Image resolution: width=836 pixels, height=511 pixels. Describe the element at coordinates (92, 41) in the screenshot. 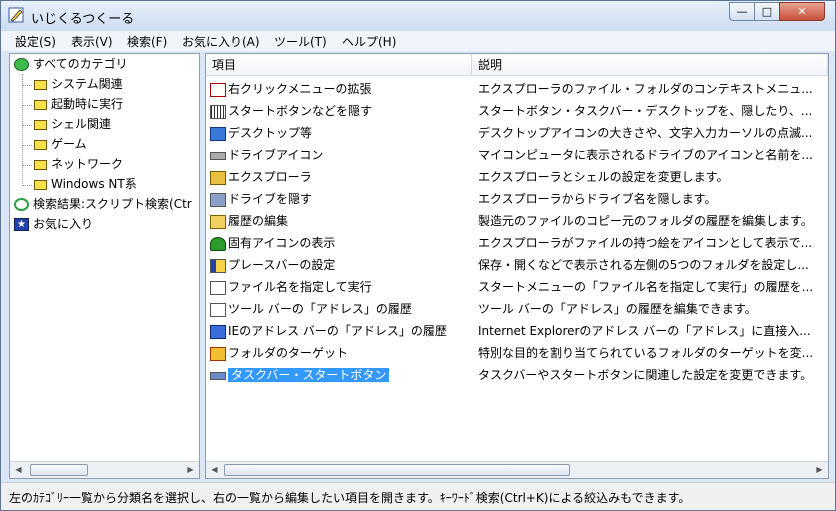

I see `menu-view: 表示(V)` at that location.